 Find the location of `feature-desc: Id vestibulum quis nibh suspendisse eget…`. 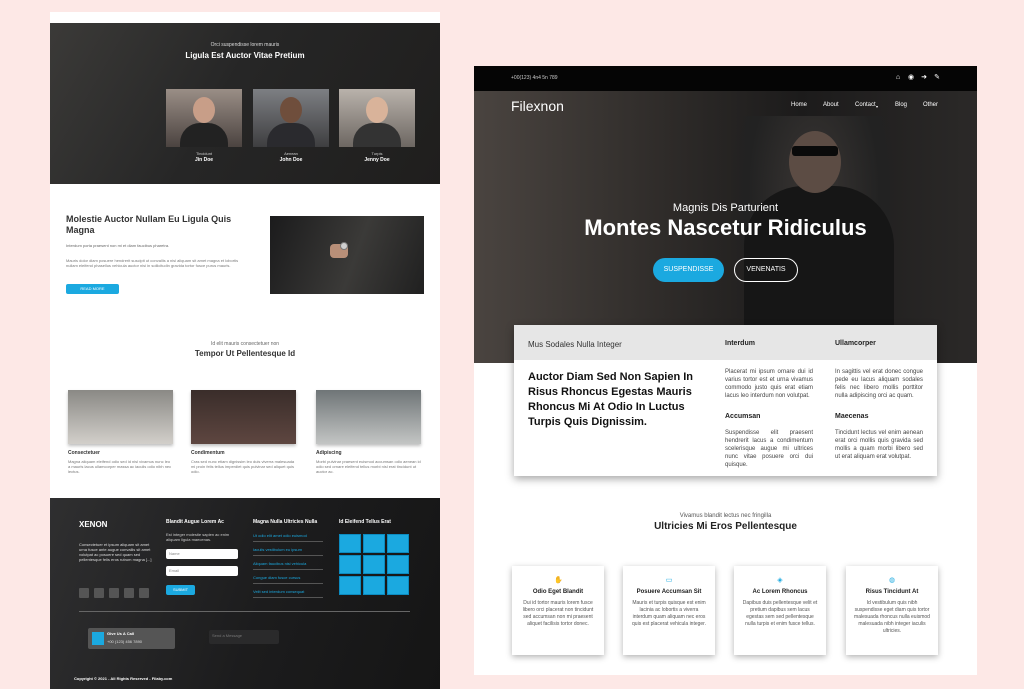

feature-desc: Id vestibulum quis nibh suspendisse eget… is located at coordinates (892, 617).